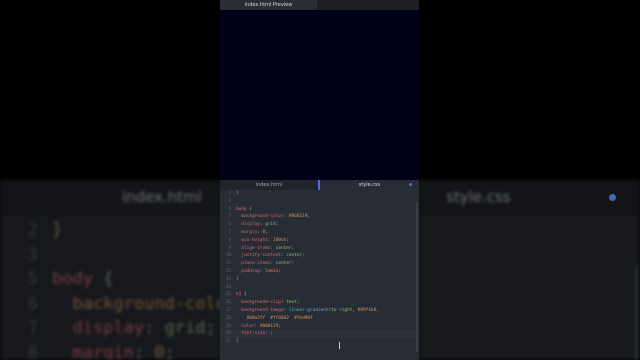 This screenshot has height=360, width=640. Describe the element at coordinates (228, 303) in the screenshot. I see `line-number: 16` at that location.